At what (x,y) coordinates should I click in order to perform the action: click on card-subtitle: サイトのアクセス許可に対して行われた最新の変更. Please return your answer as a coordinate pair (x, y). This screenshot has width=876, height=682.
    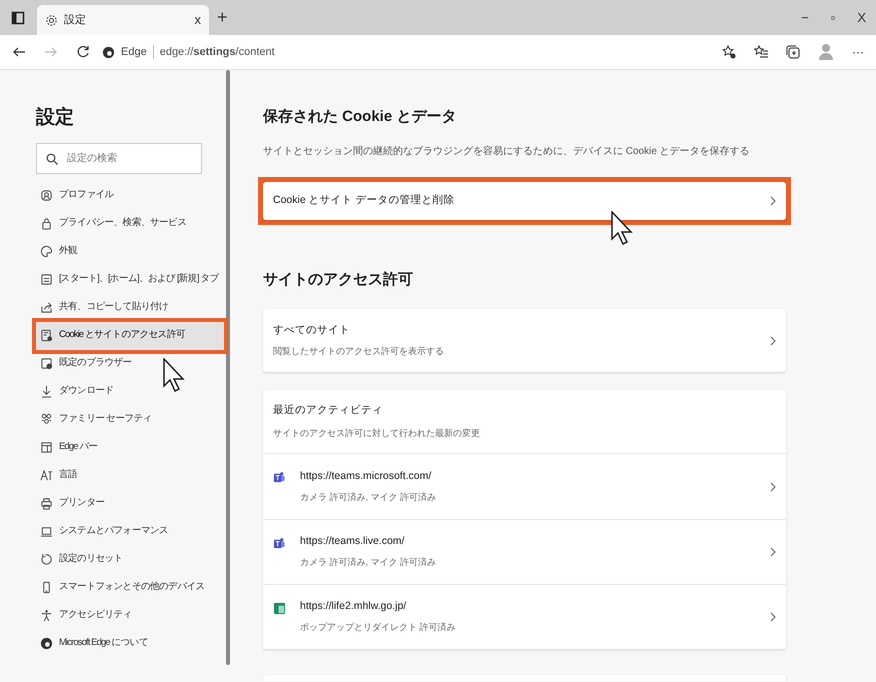
    Looking at the image, I should click on (377, 433).